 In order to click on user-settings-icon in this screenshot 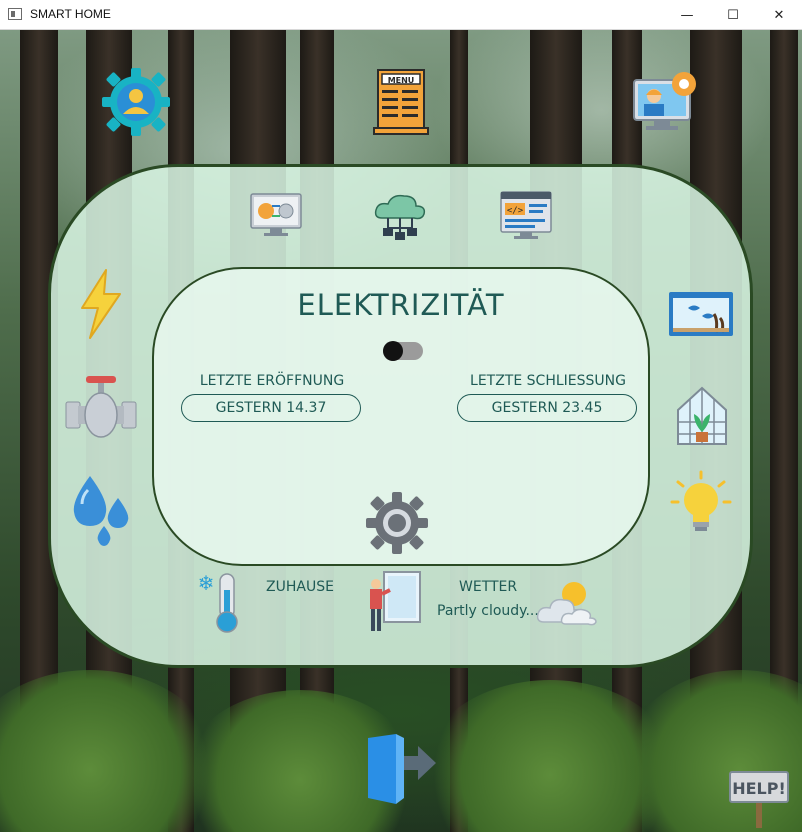, I will do `click(136, 102)`.